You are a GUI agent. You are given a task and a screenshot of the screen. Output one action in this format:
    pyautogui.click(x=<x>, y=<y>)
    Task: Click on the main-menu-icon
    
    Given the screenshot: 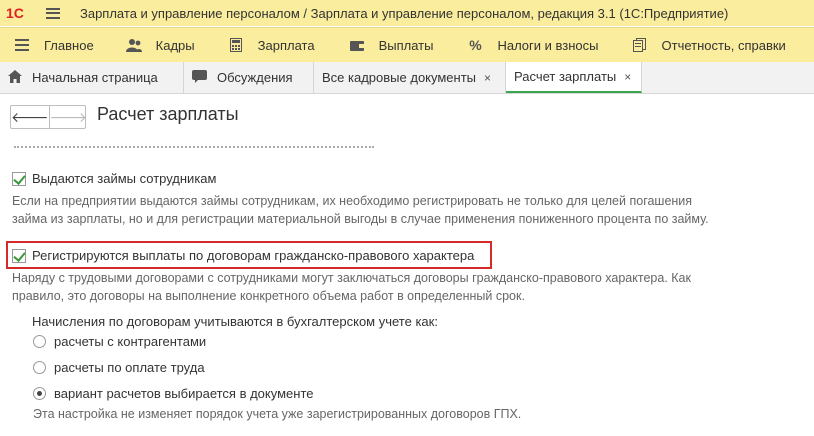 What is the action you would take?
    pyautogui.click(x=53, y=13)
    